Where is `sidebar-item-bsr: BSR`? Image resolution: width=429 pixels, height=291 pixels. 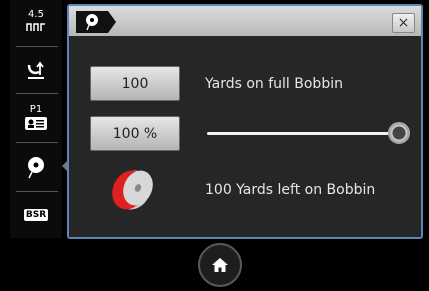 sidebar-item-bsr: BSR is located at coordinates (36, 215).